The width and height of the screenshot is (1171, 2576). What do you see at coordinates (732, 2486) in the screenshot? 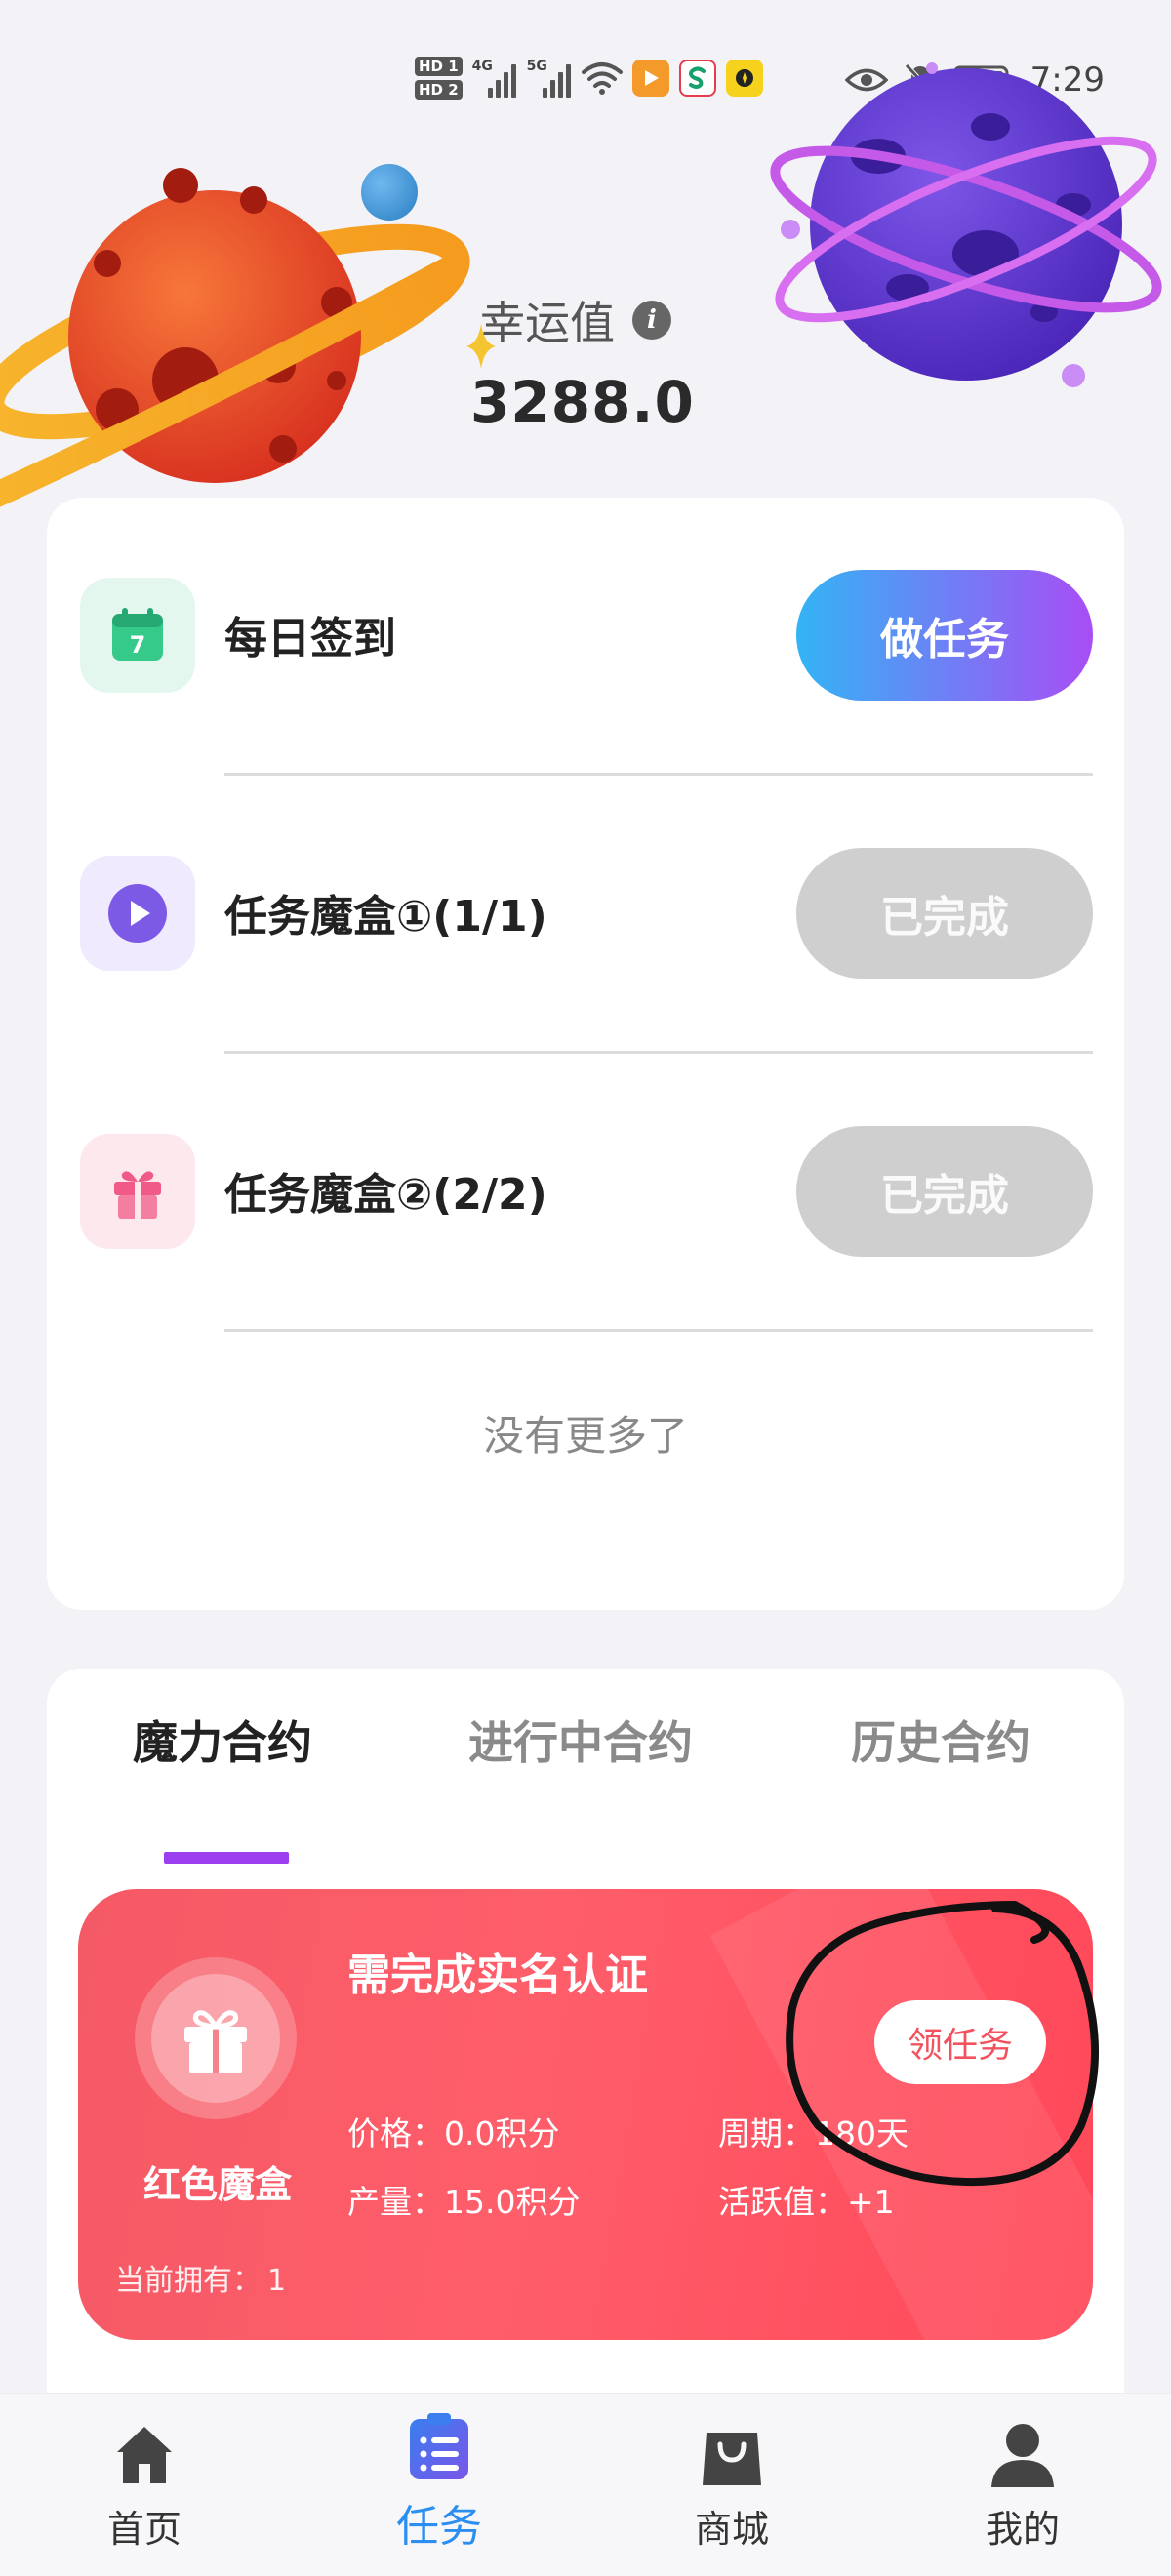
I see `nav-shop: 商城` at bounding box center [732, 2486].